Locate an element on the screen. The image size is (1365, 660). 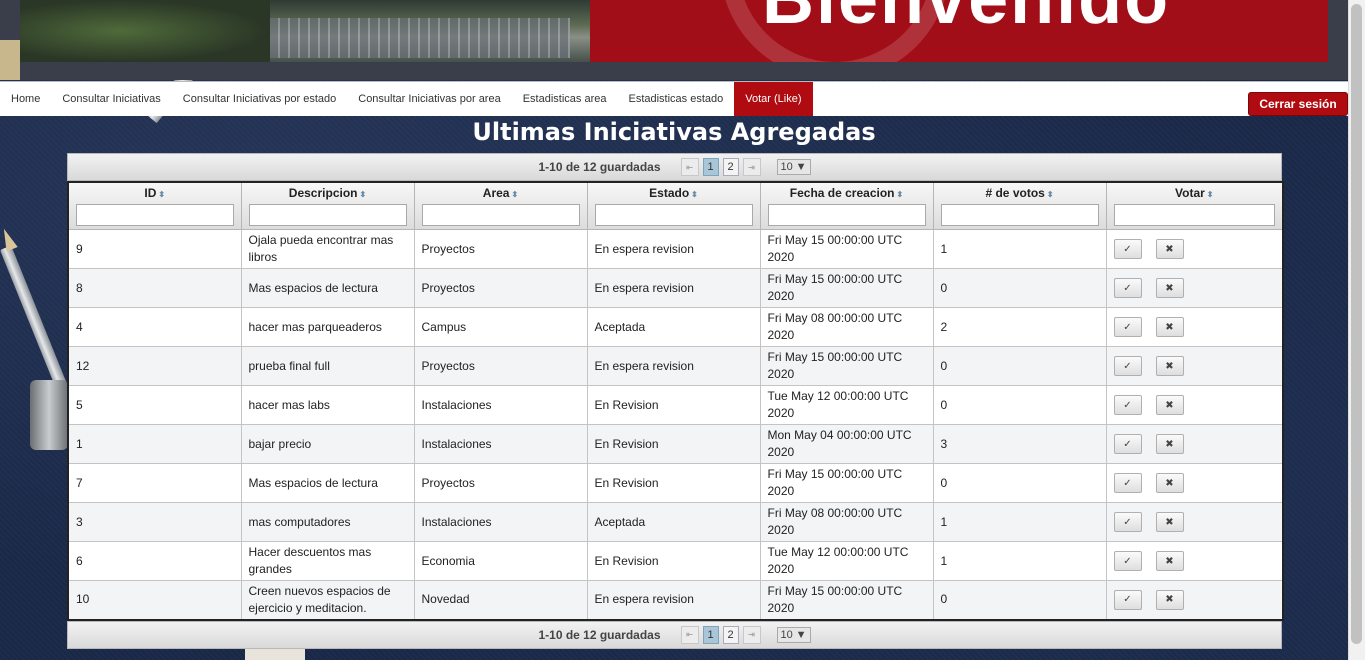
cell-fecha: Fri May 15 00:00:00 UTC 2020 is located at coordinates (846, 288).